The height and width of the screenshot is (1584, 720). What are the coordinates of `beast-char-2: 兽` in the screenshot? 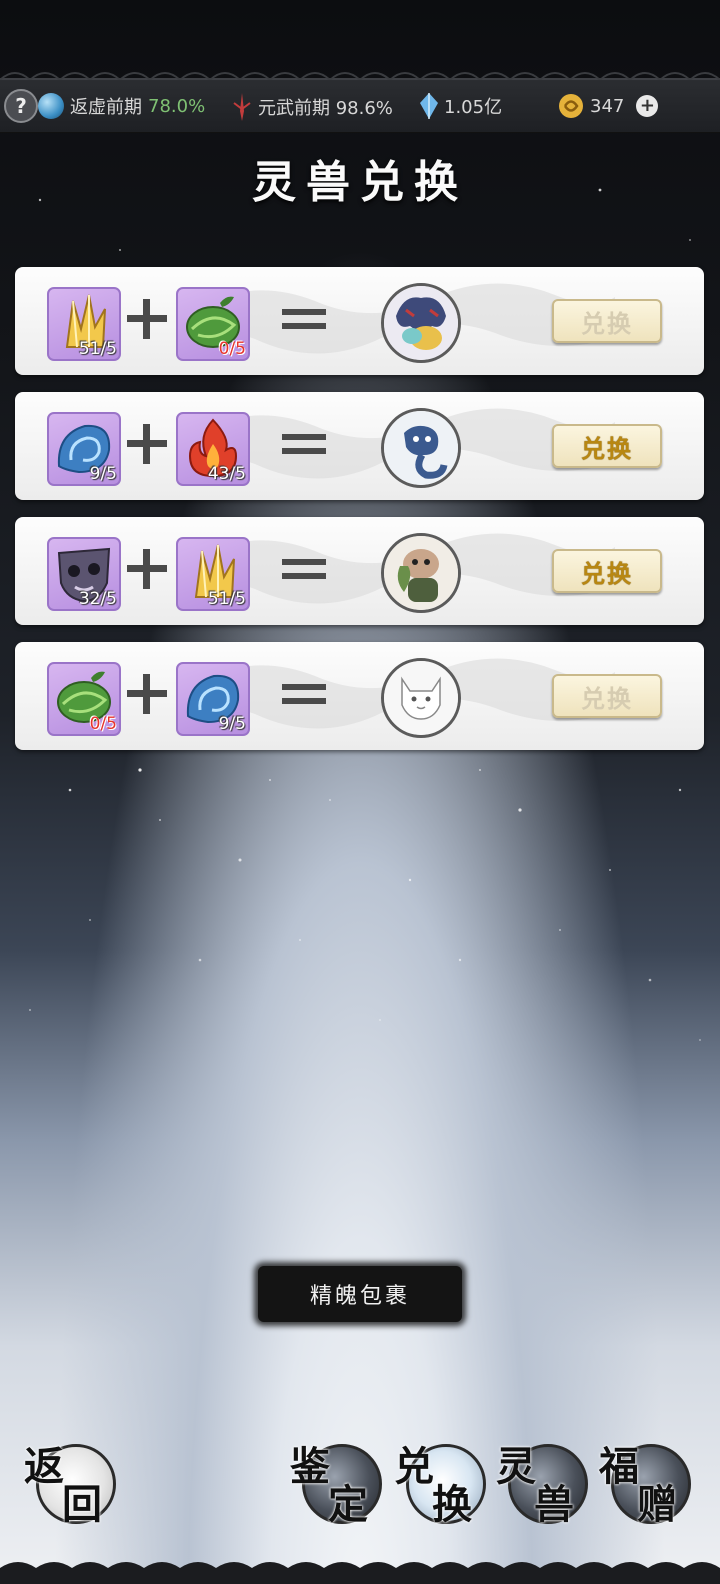 It's located at (554, 1504).